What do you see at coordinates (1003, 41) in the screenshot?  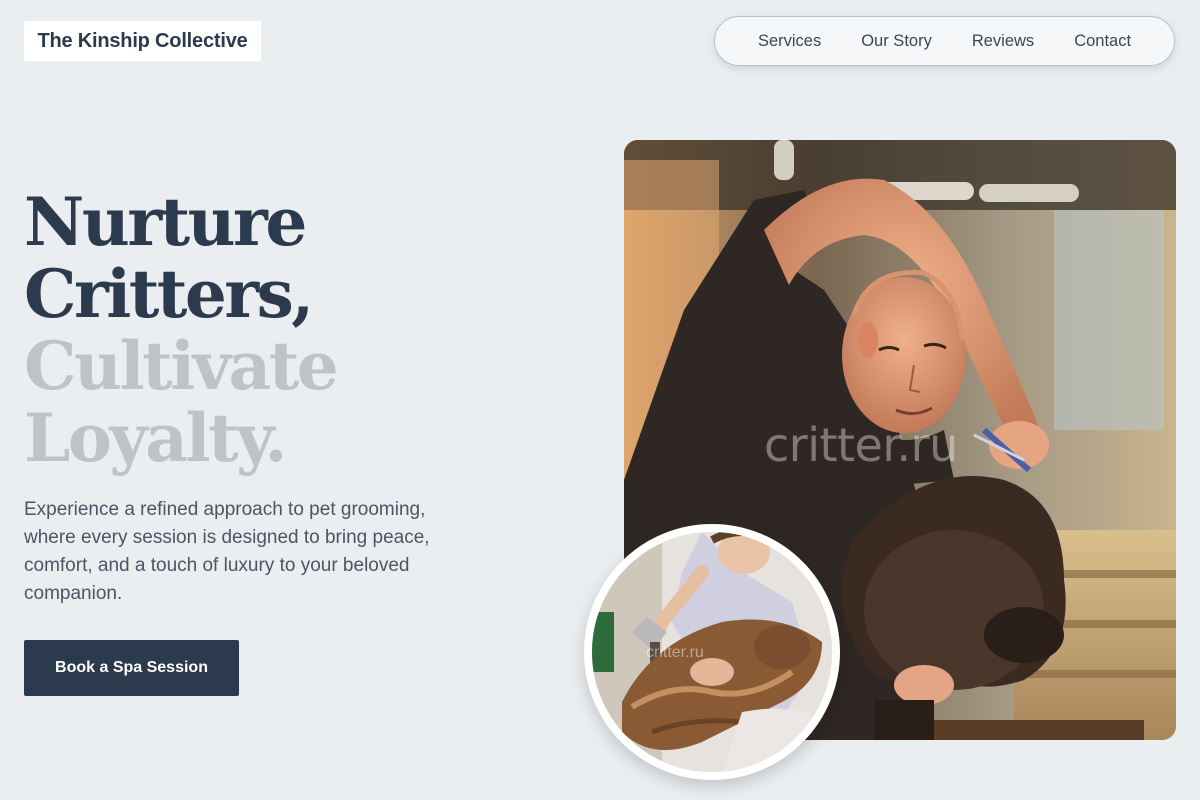 I see `nav-link-reviews: Reviews` at bounding box center [1003, 41].